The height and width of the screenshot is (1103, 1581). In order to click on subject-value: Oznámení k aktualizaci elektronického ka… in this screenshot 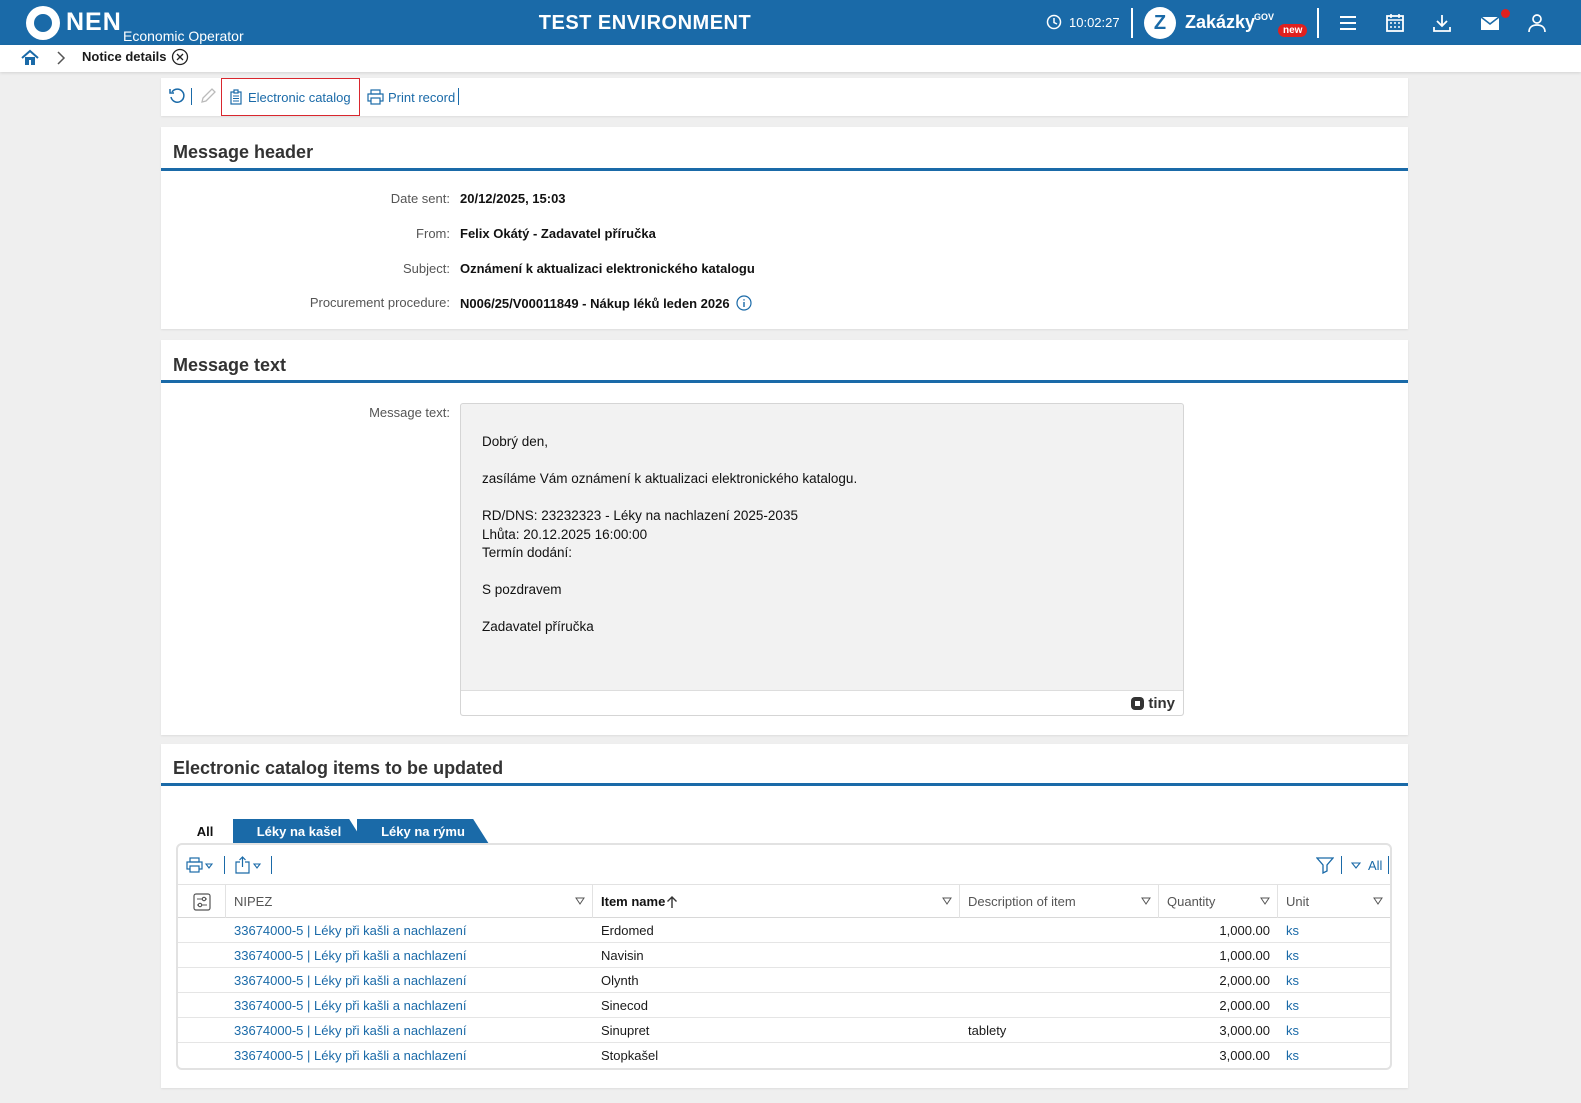, I will do `click(607, 268)`.